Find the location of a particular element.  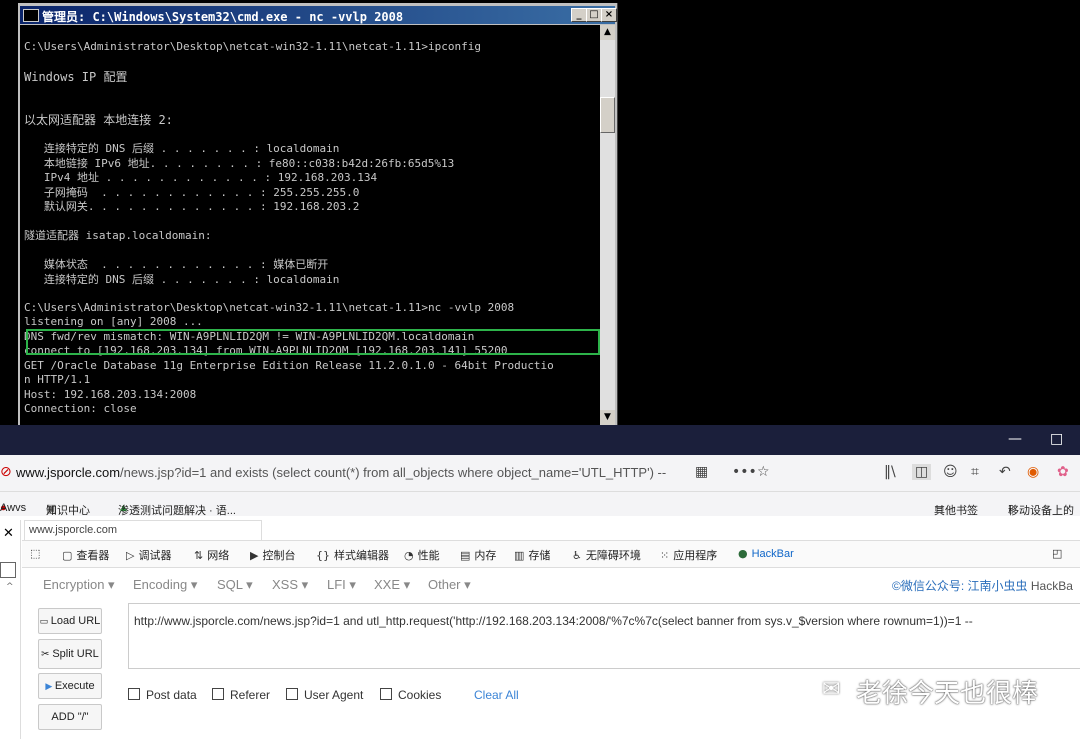

tab-memory: ▤ 内存 is located at coordinates (478, 555).